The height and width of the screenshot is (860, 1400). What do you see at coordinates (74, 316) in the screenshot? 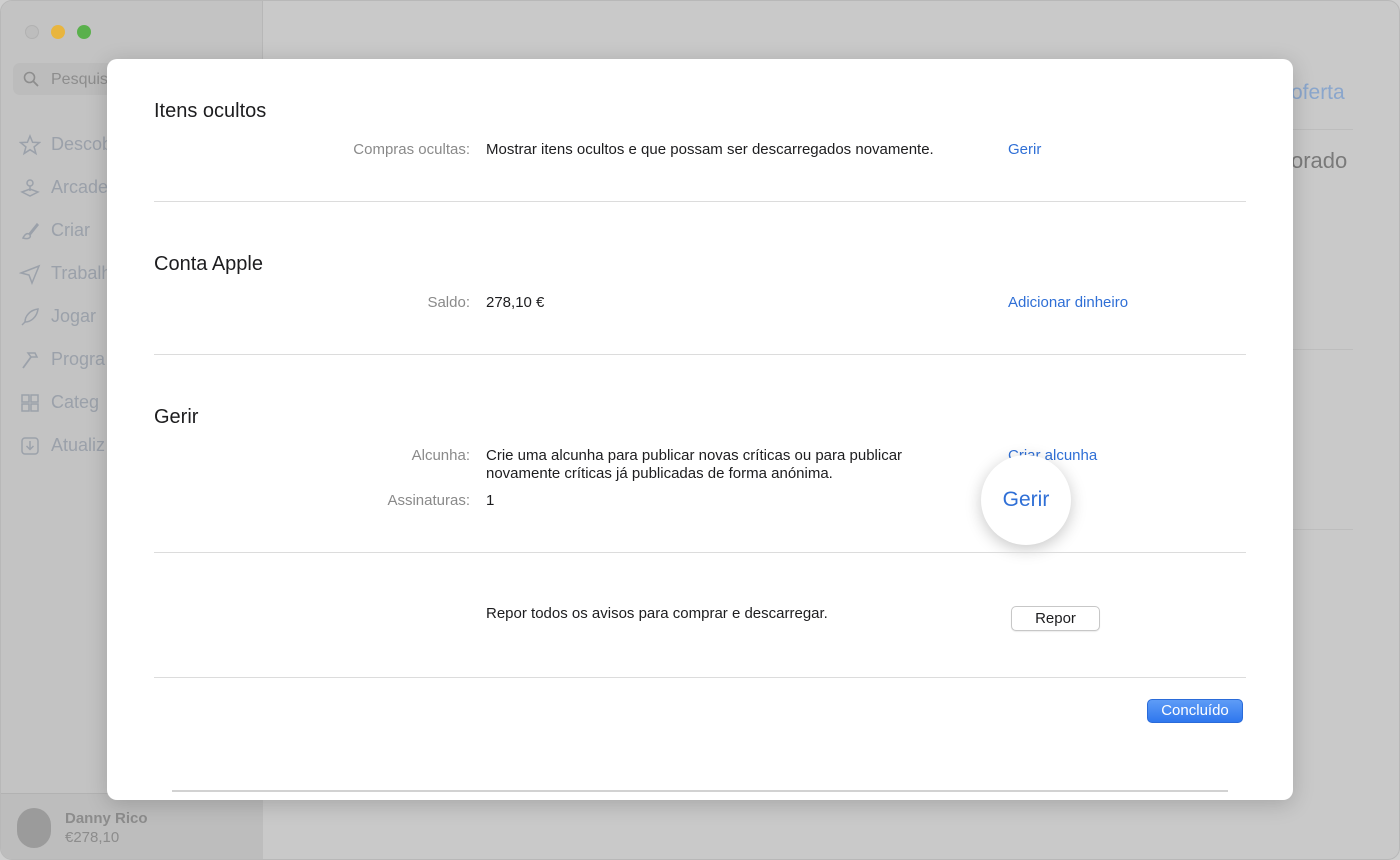
I see `sidebar-item-label: Jogar` at bounding box center [74, 316].